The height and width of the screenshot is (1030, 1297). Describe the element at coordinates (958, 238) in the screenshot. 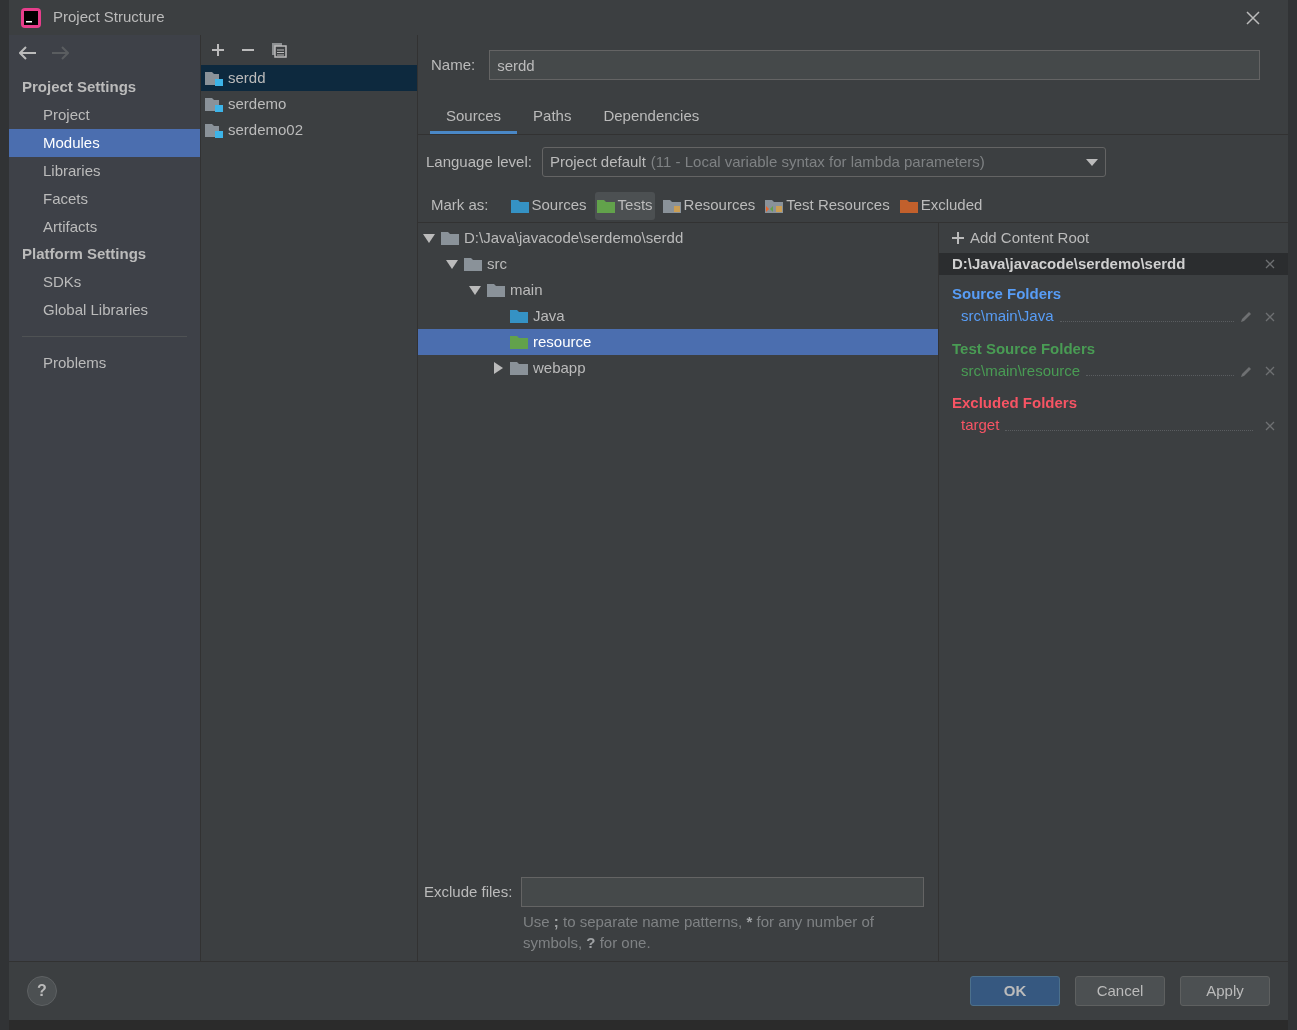

I see `plus-icon` at that location.